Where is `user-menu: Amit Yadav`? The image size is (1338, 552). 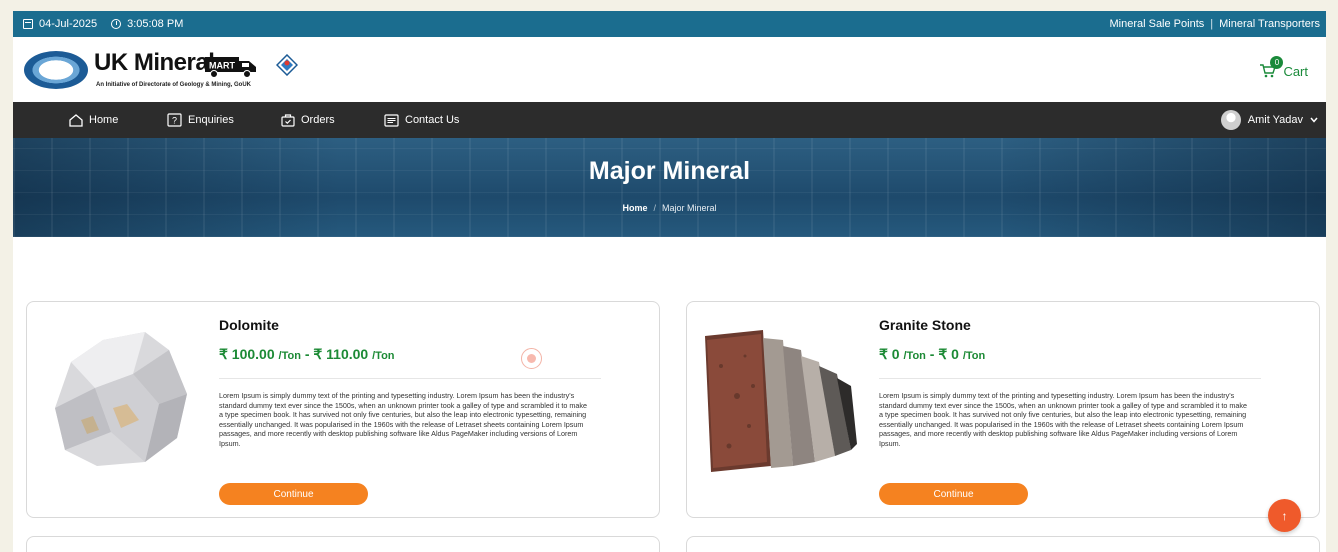 user-menu: Amit Yadav is located at coordinates (1269, 120).